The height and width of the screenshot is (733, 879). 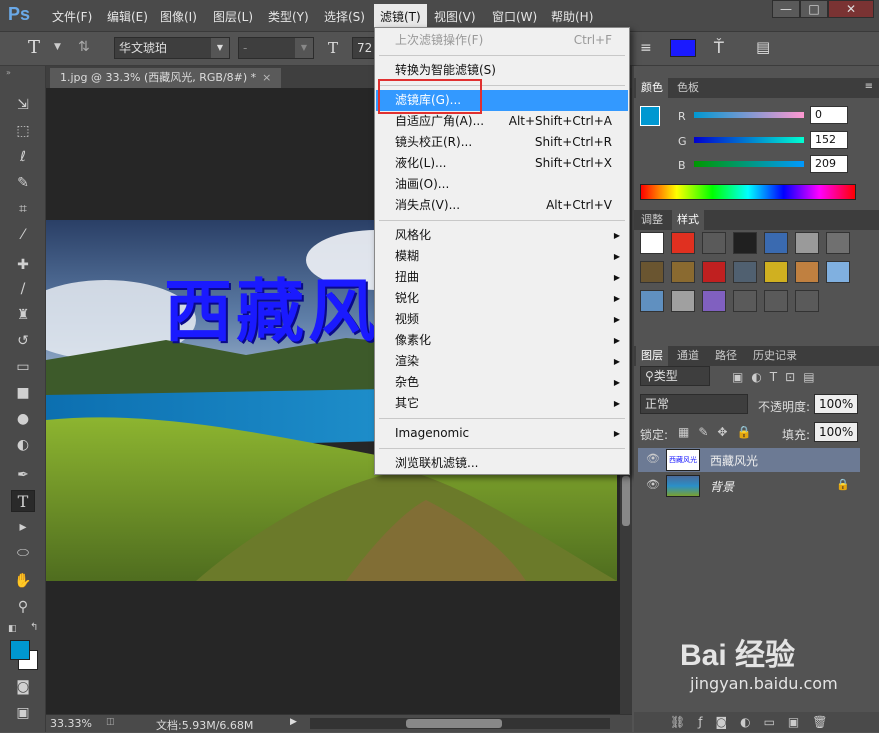 What do you see at coordinates (23, 209) in the screenshot?
I see `crop-tool-icon: ⌗` at bounding box center [23, 209].